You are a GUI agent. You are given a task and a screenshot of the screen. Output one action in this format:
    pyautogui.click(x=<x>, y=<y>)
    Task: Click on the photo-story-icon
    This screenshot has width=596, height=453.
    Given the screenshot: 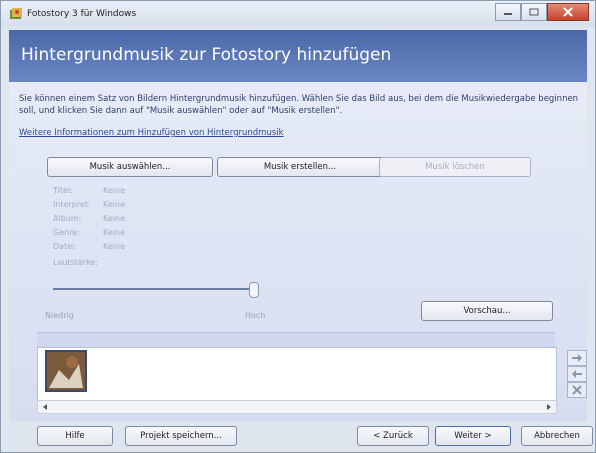 What is the action you would take?
    pyautogui.click(x=16, y=13)
    